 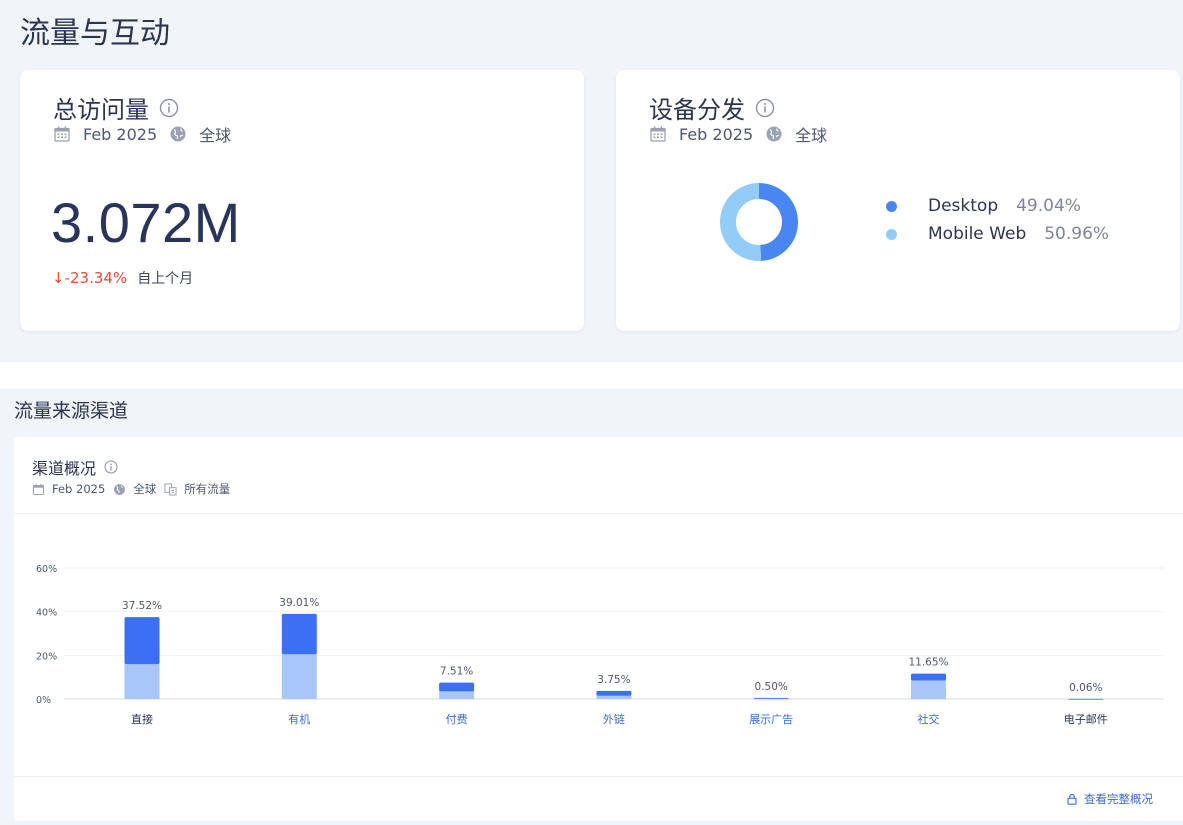 What do you see at coordinates (891, 206) in the screenshot?
I see `legend-dot-desktop` at bounding box center [891, 206].